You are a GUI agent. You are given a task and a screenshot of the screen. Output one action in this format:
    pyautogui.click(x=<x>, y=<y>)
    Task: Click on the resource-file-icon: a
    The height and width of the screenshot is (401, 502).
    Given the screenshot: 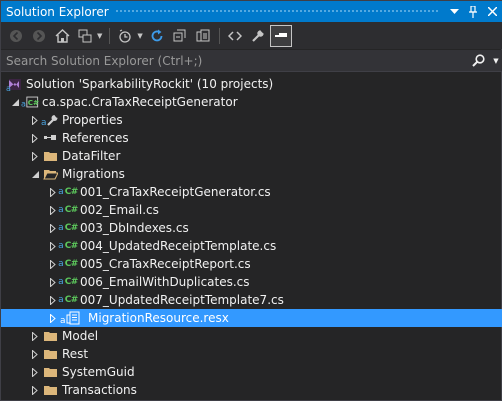 What is the action you would take?
    pyautogui.click(x=72, y=318)
    